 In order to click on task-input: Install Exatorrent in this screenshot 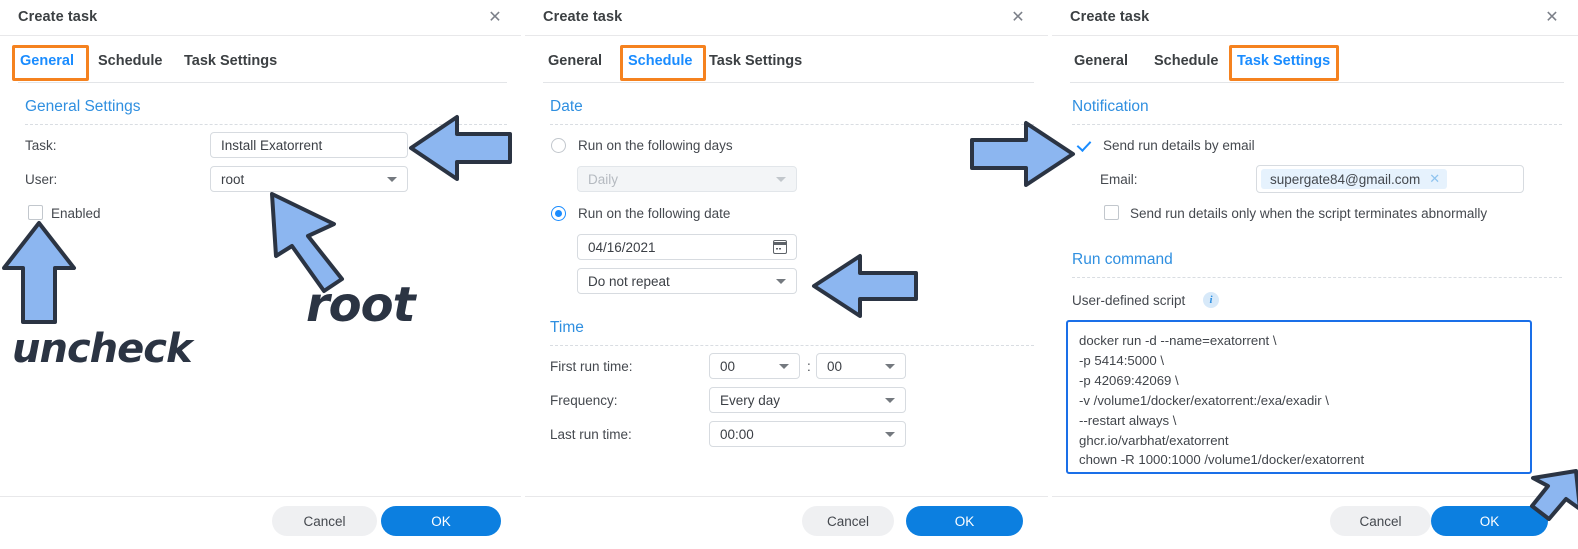, I will do `click(309, 145)`.